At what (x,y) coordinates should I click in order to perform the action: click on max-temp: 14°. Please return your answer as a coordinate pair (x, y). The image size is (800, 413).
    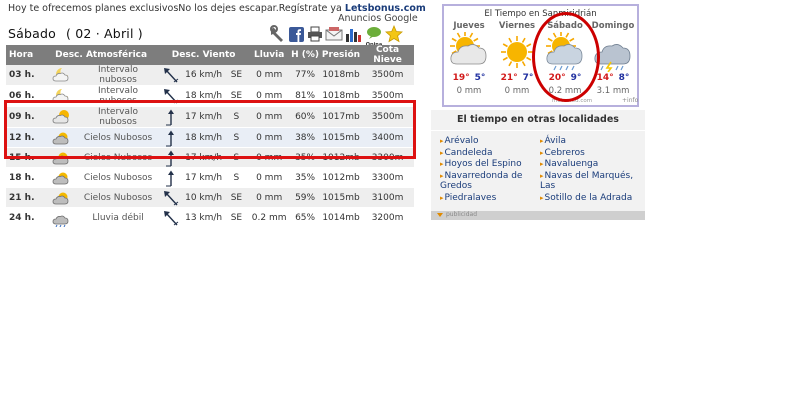
    Looking at the image, I should click on (605, 78).